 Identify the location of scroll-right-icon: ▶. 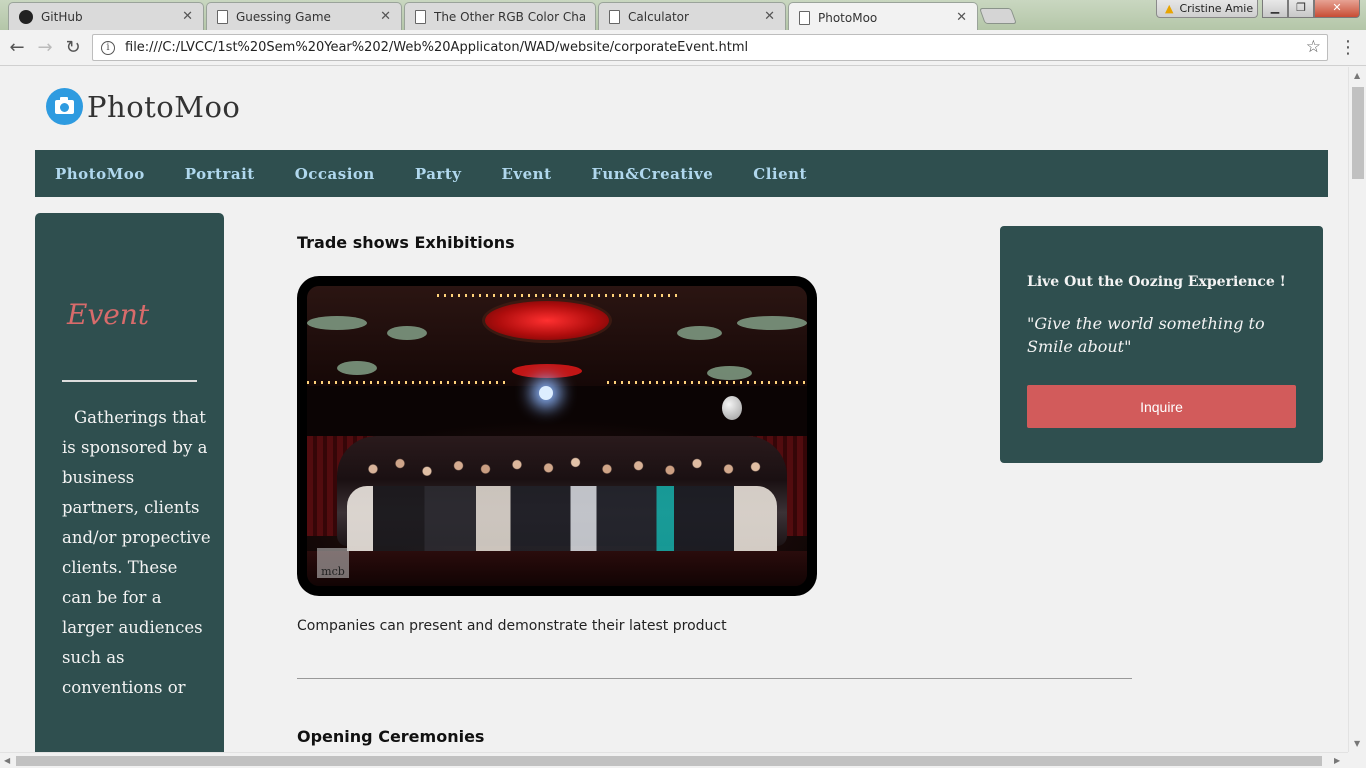
(1337, 760).